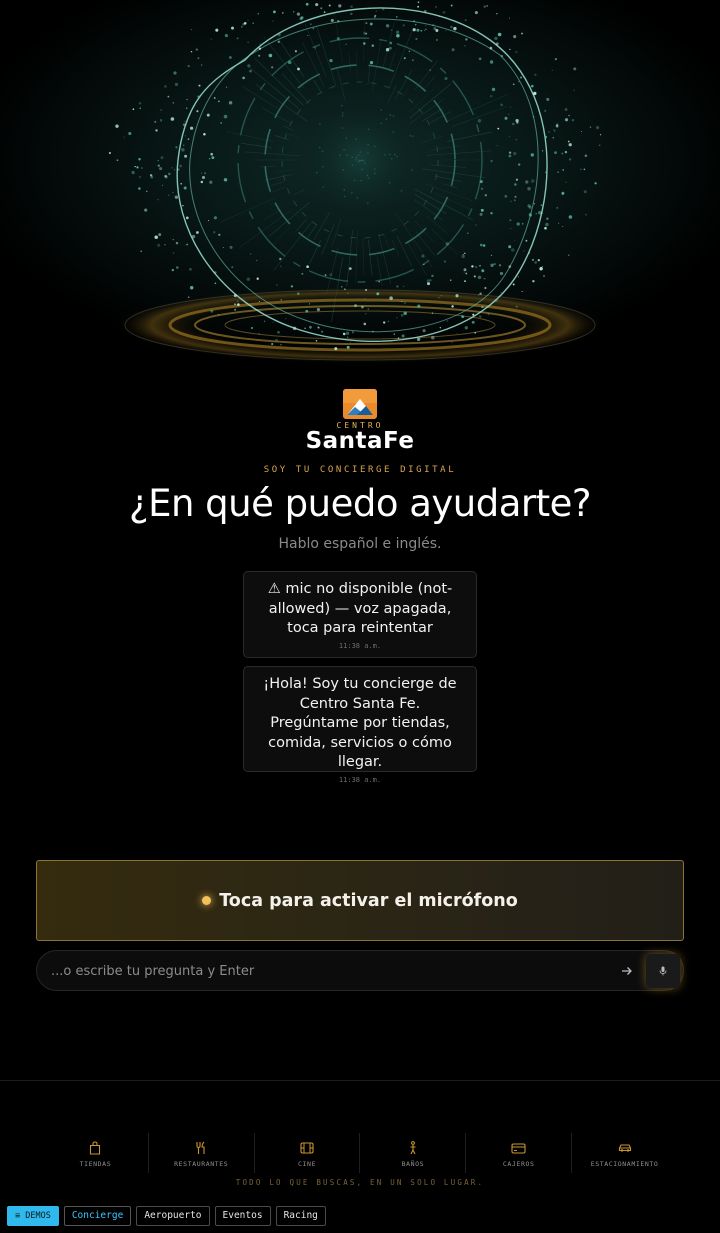  Describe the element at coordinates (413, 1164) in the screenshot. I see `nav-item-label: BAÑOS` at that location.